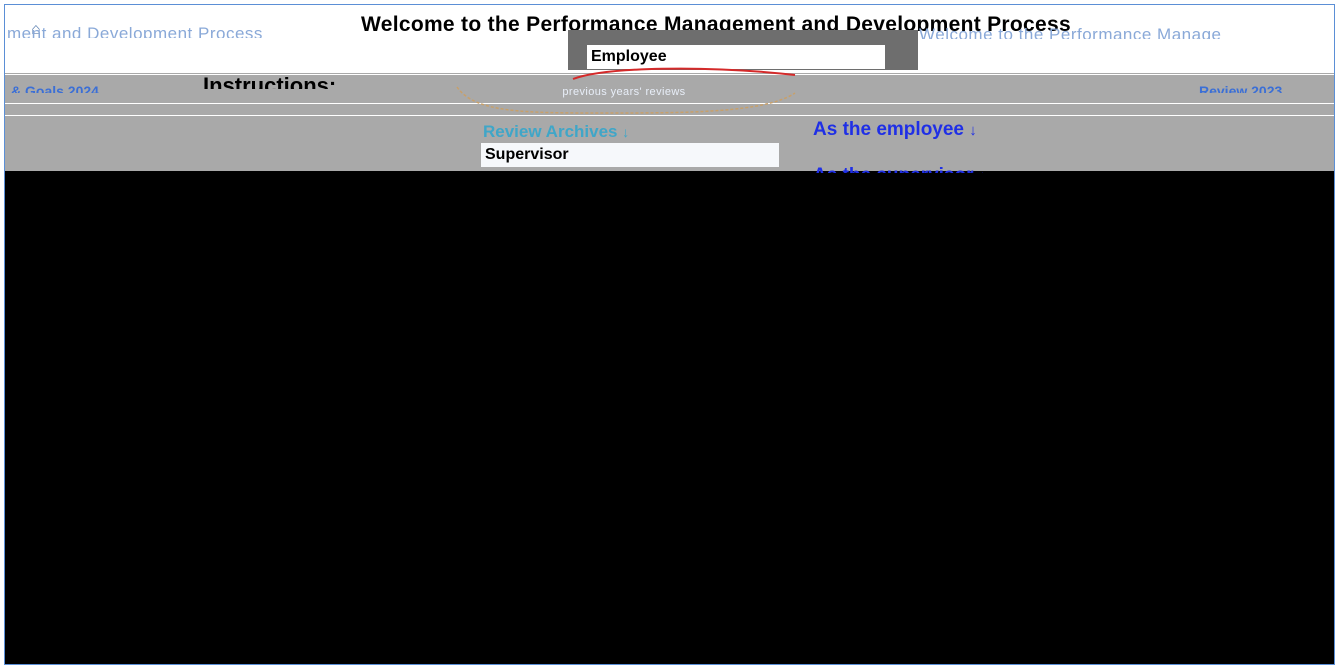 Image resolution: width=1341 pixels, height=671 pixels. Describe the element at coordinates (270, 81) in the screenshot. I see `instructions-heading: Instructions:` at that location.